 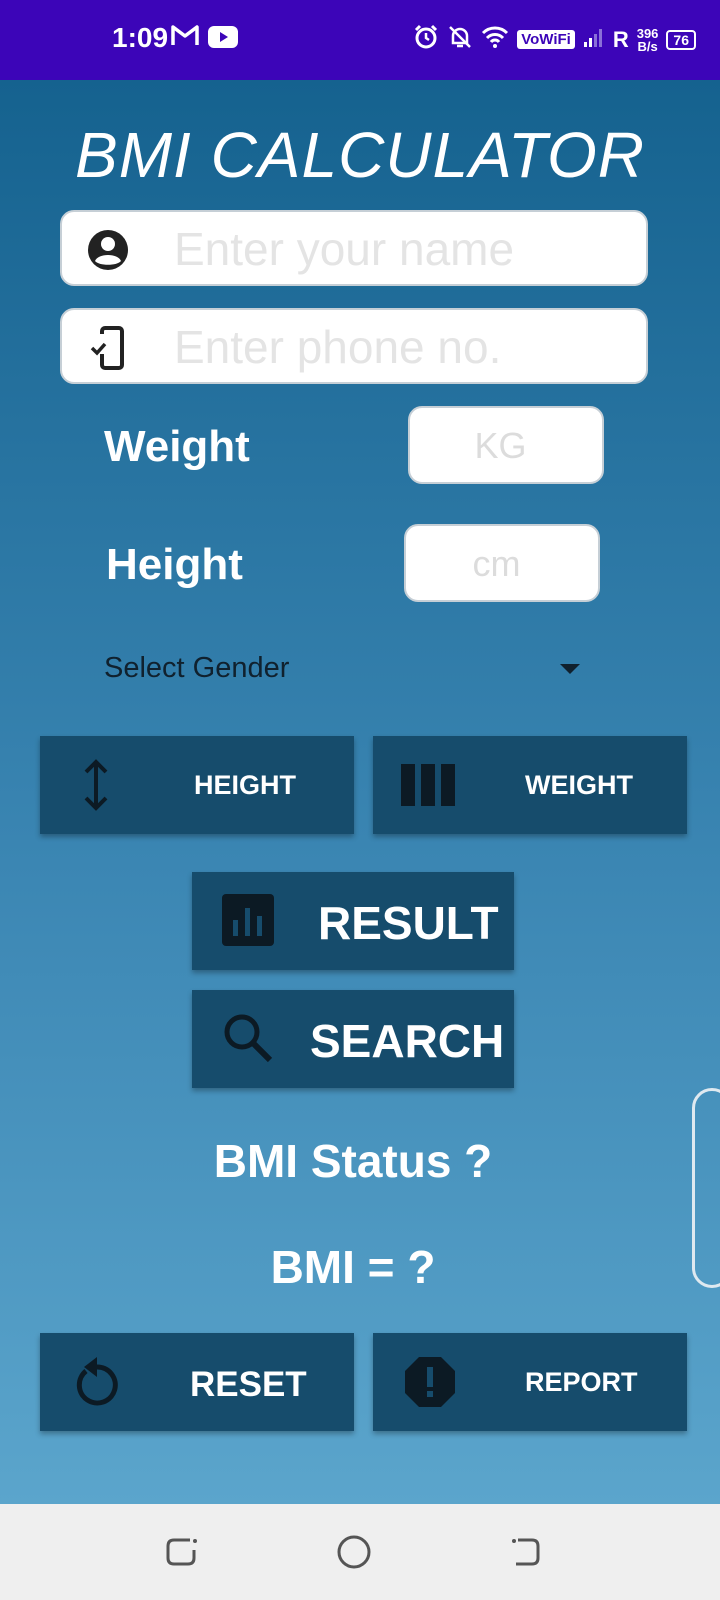 I want to click on result-button: RESULT, so click(x=353, y=921).